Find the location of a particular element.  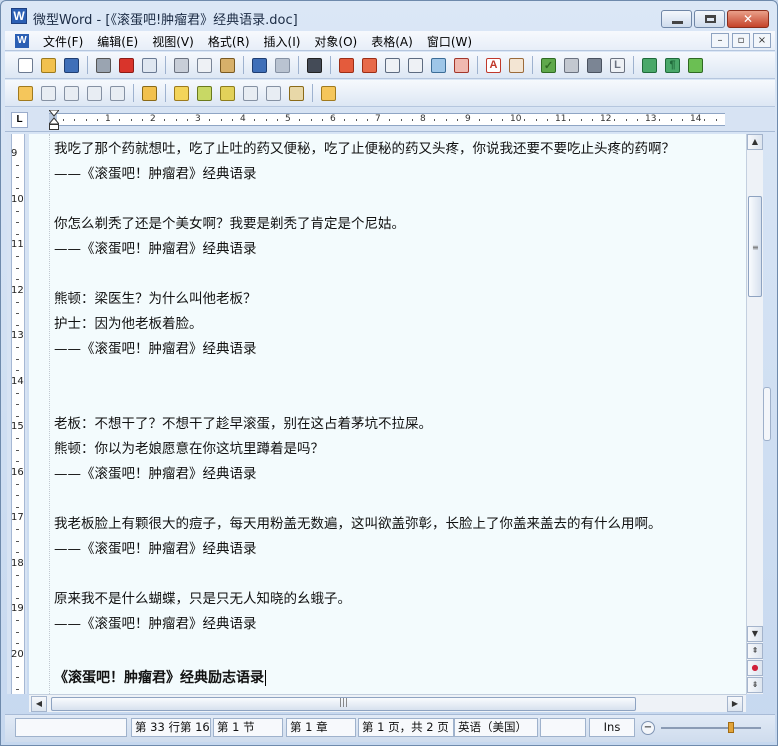

tab-stop-selector: L is located at coordinates (19, 120).